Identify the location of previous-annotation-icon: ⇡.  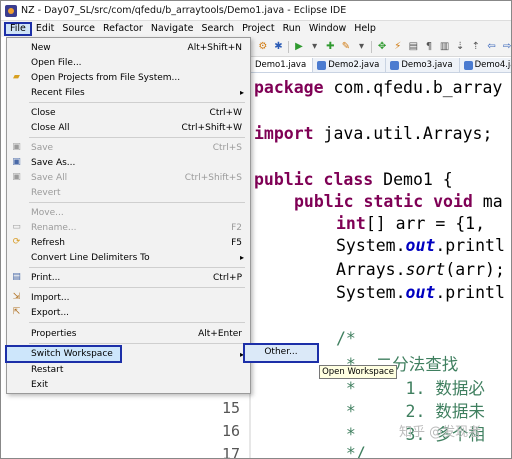
(476, 47).